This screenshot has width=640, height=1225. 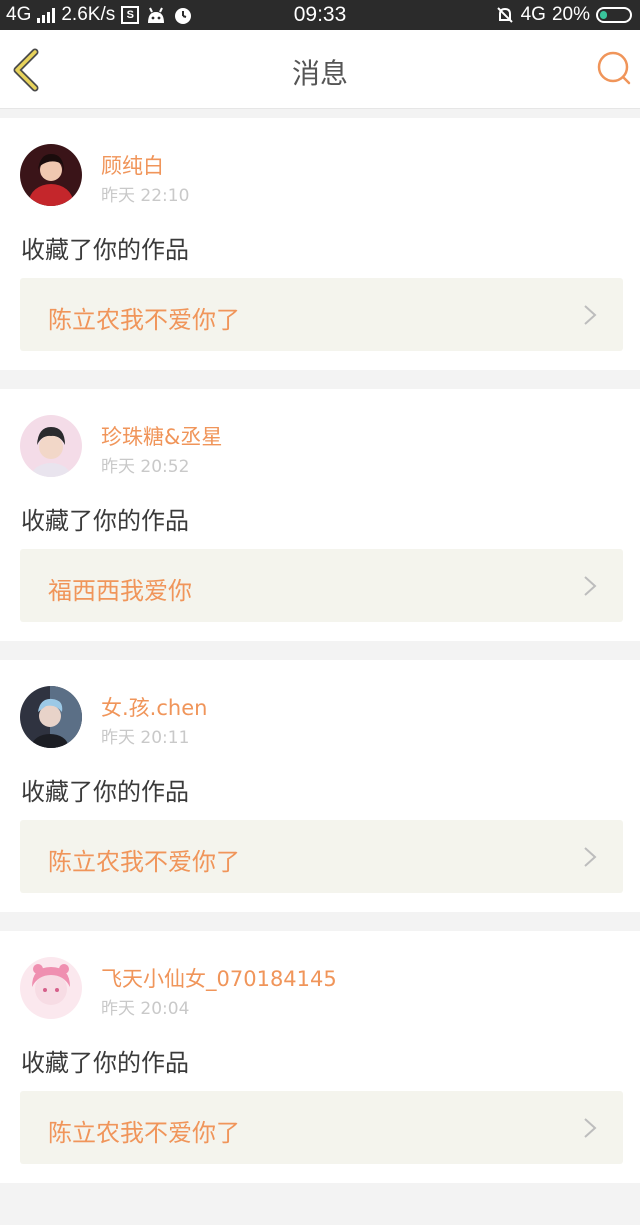 What do you see at coordinates (570, 14) in the screenshot?
I see `battery-percent: 20%` at bounding box center [570, 14].